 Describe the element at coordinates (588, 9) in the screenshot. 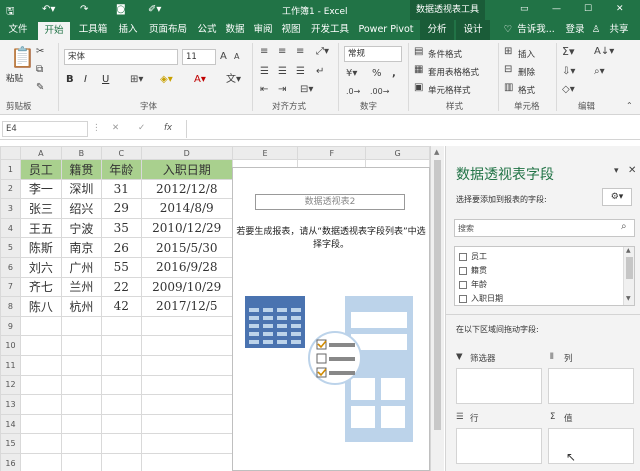

I see `maximize-icon: ☐` at that location.